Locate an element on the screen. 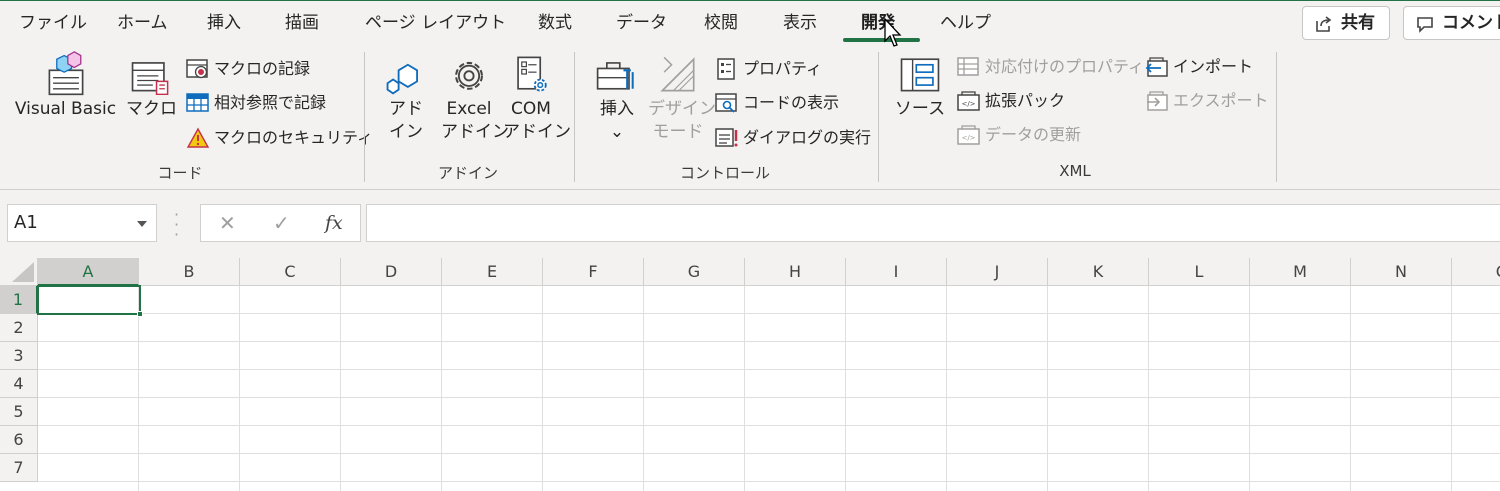  tab-formulas: 数式 is located at coordinates (555, 23).